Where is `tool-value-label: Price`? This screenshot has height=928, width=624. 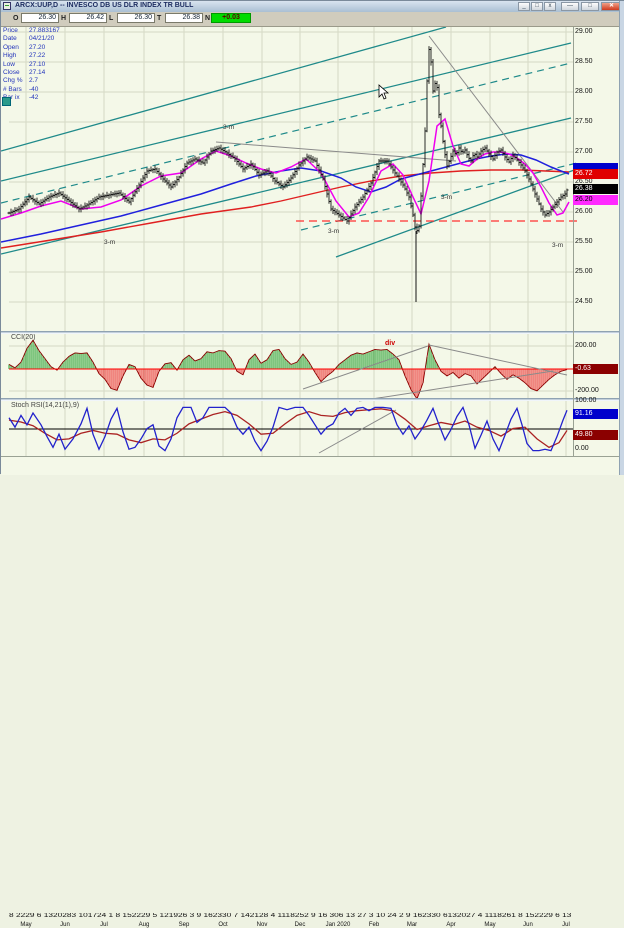
tool-value-label: Price is located at coordinates (16, 30).